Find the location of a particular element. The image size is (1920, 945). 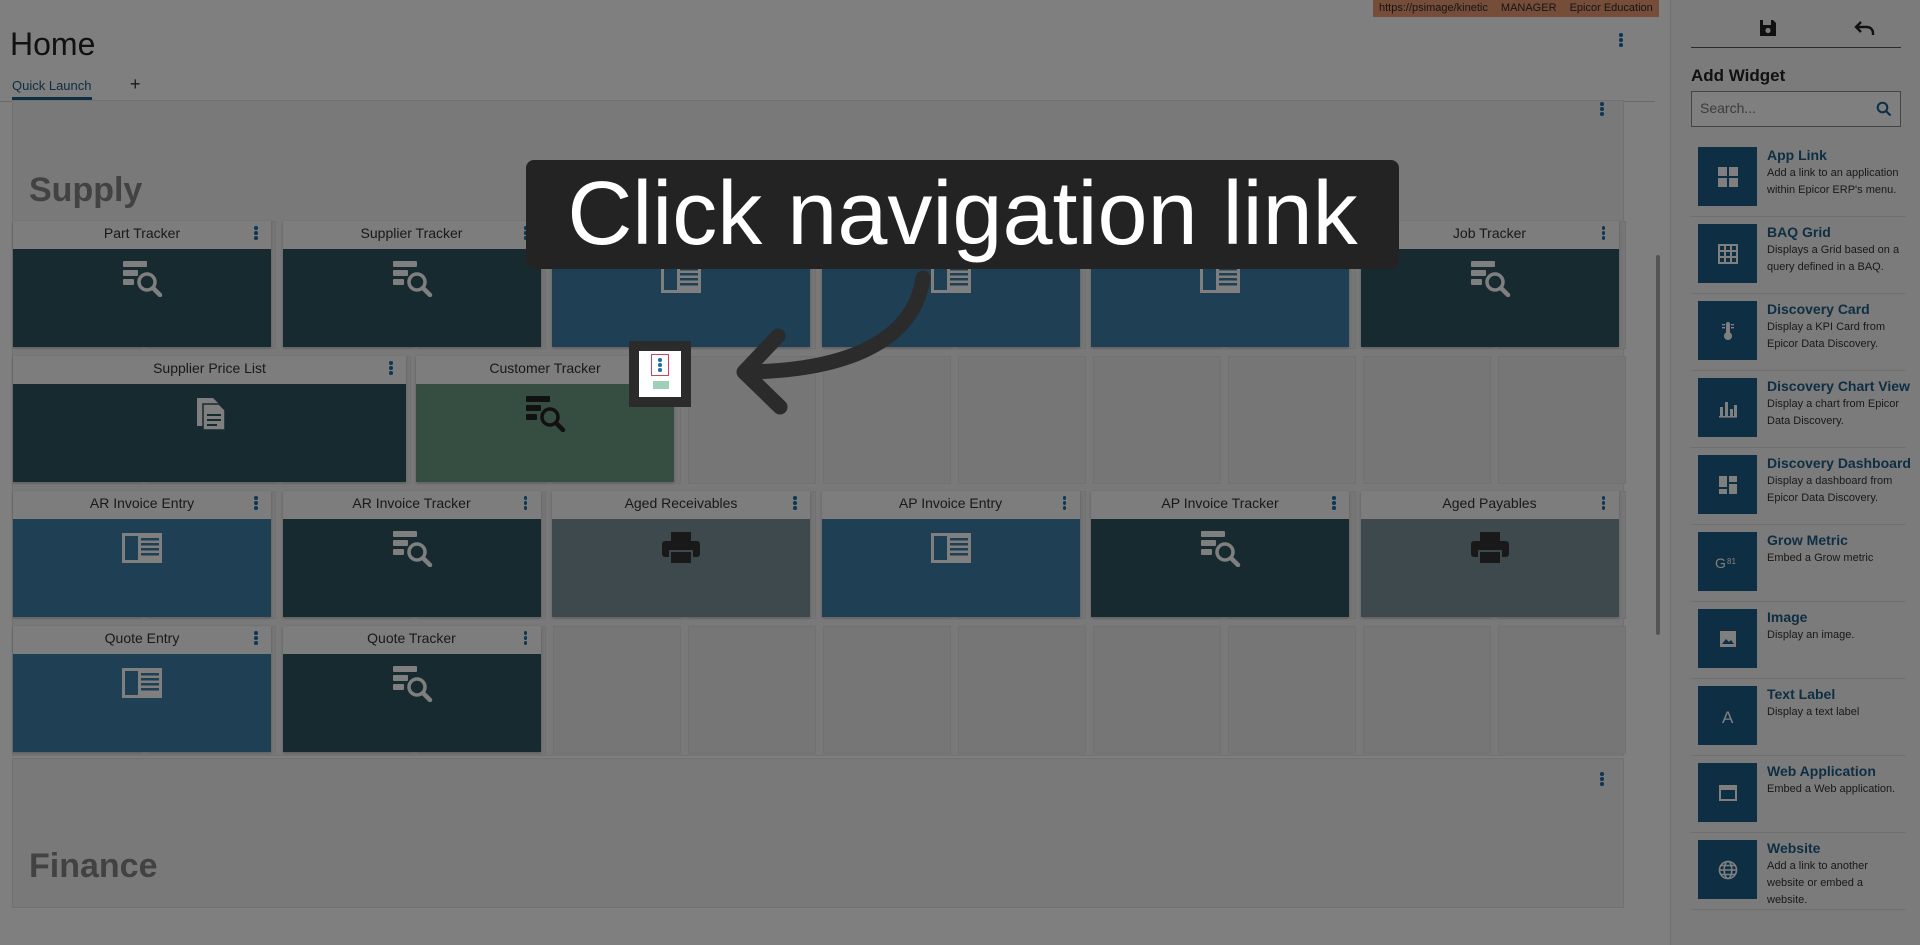

add-tab-button: + is located at coordinates (135, 84).